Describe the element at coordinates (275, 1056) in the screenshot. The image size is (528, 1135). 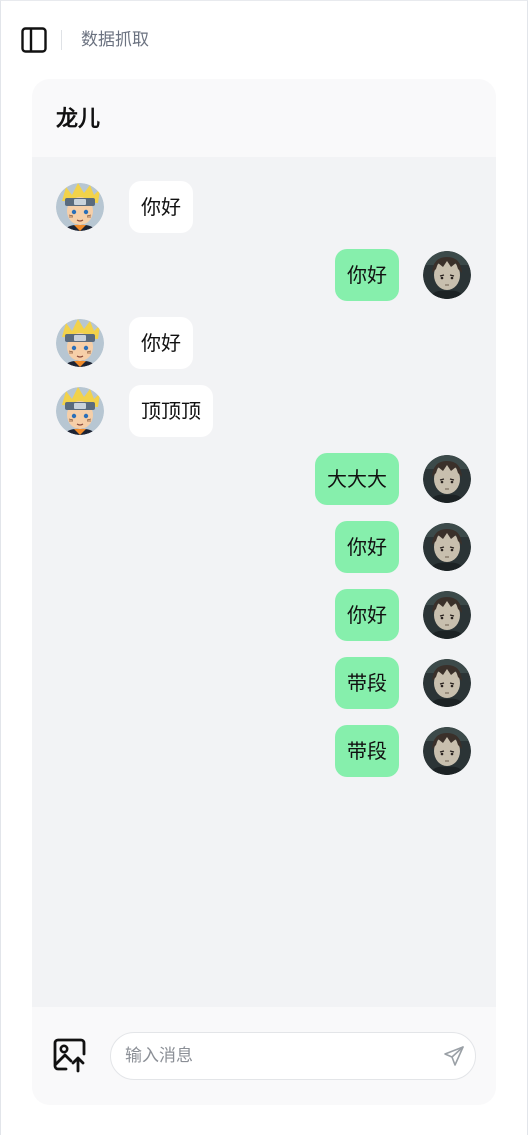
I see `message-input` at that location.